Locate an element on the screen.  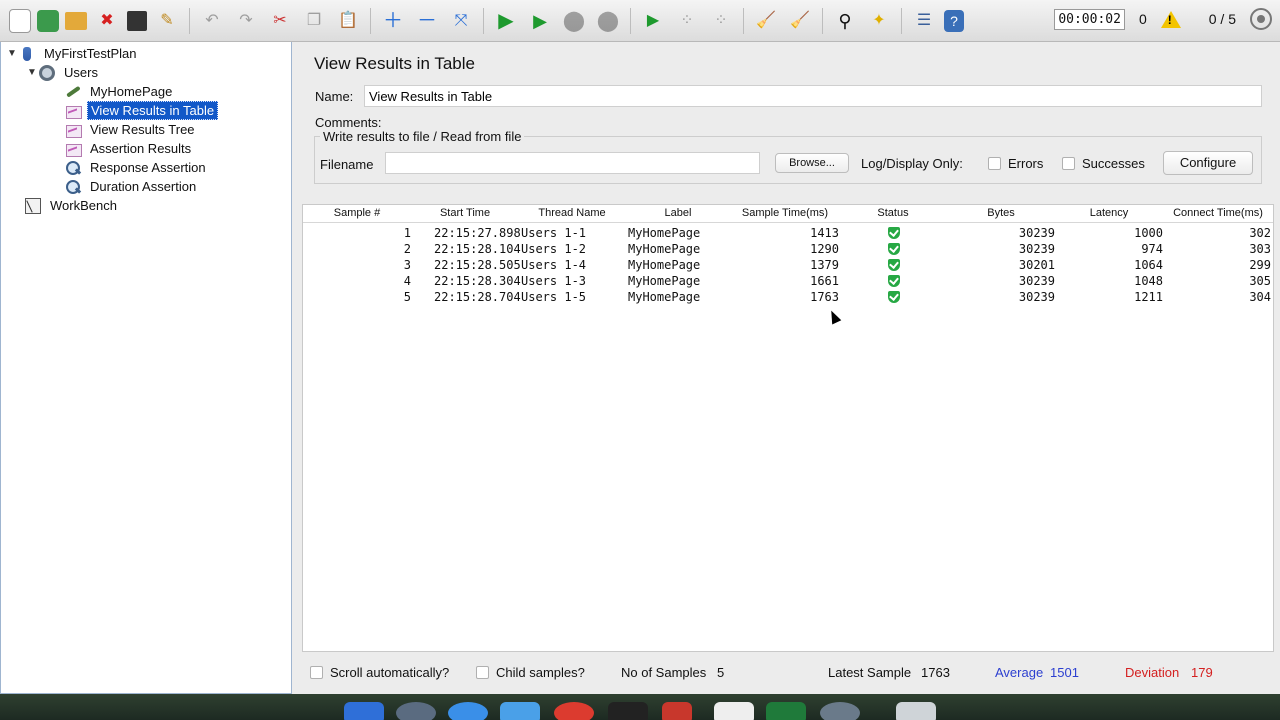
cell-sample-time: 1413 is located at coordinates (824, 233).